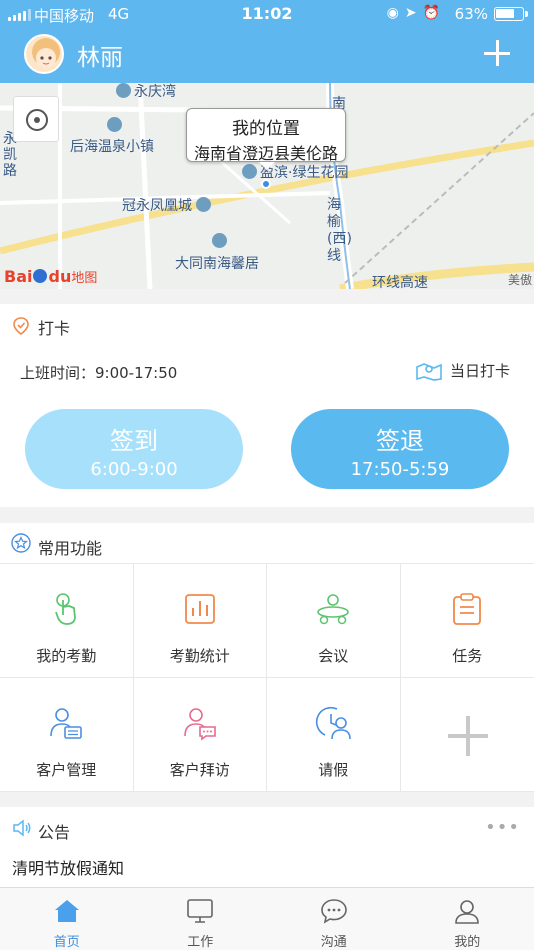 The height and width of the screenshot is (950, 534). I want to click on baidu-map-logo: Bai du地图, so click(51, 276).